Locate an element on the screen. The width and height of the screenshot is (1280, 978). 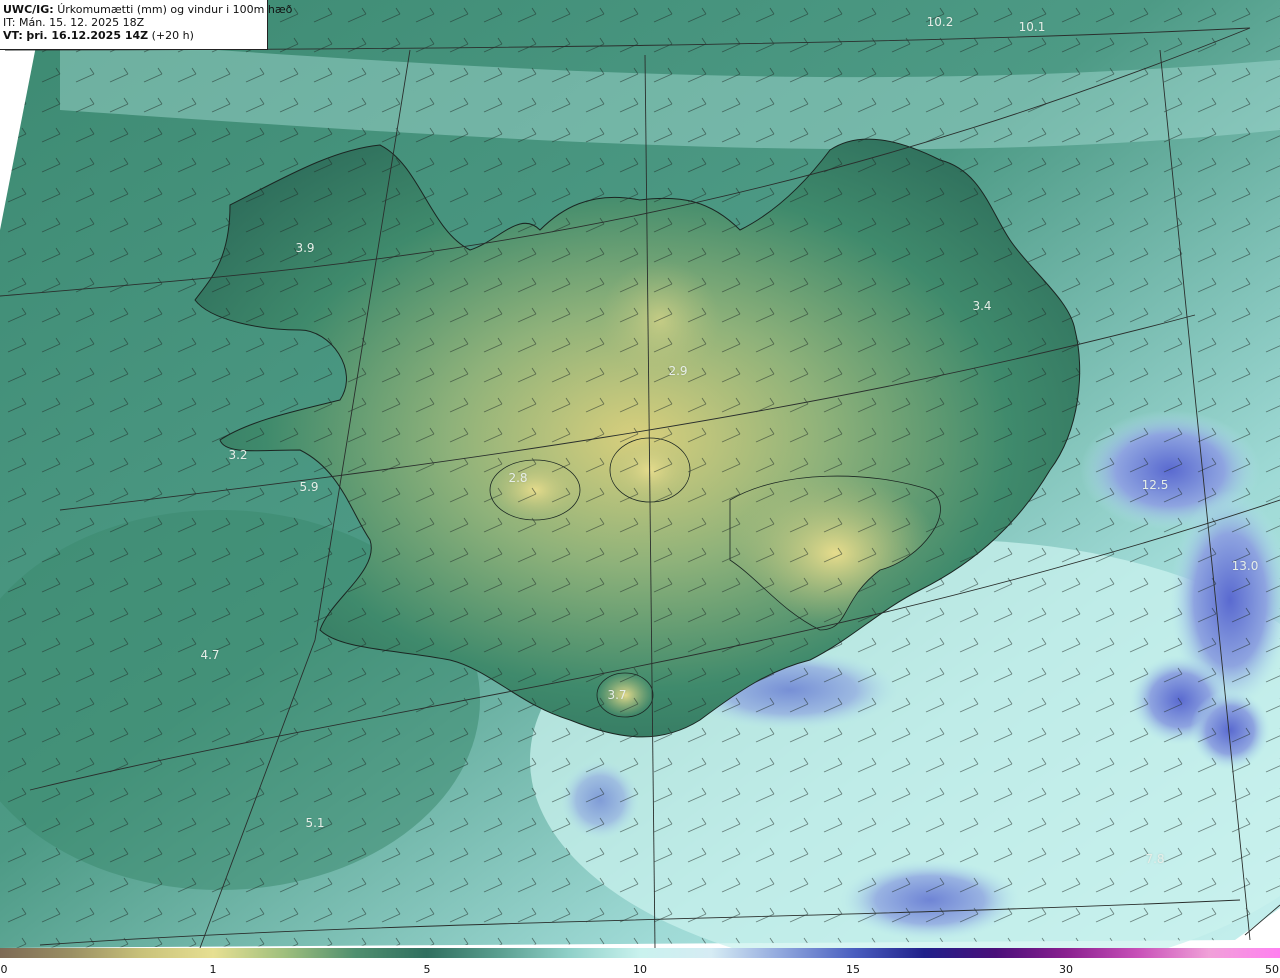
value-label: 2.9 is located at coordinates (678, 371).